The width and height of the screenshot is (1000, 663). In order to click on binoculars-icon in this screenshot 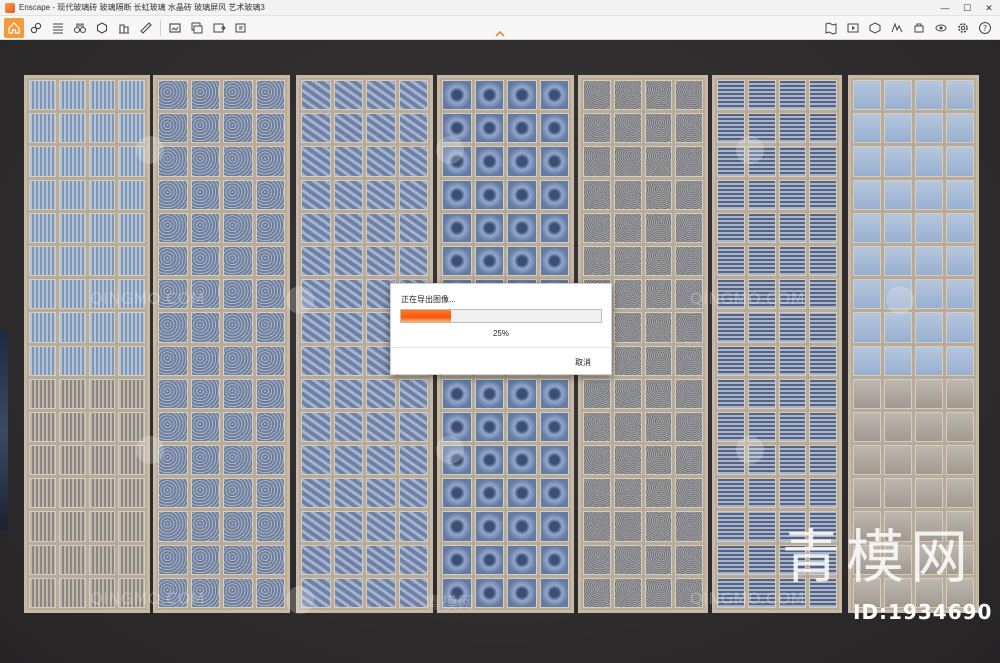, I will do `click(80, 28)`.